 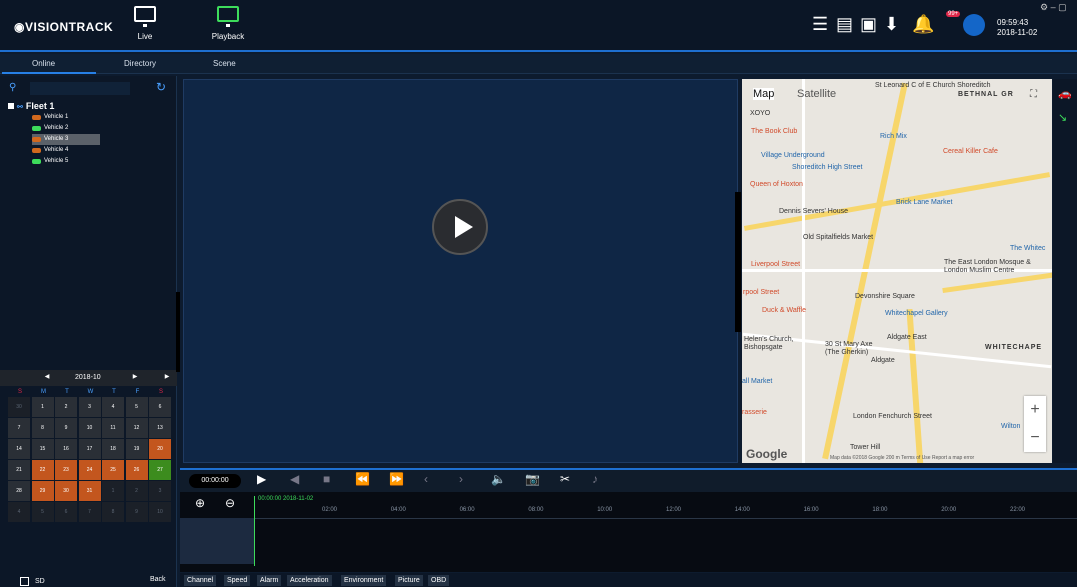 What do you see at coordinates (140, 63) in the screenshot?
I see `tab-directory: Directory` at bounding box center [140, 63].